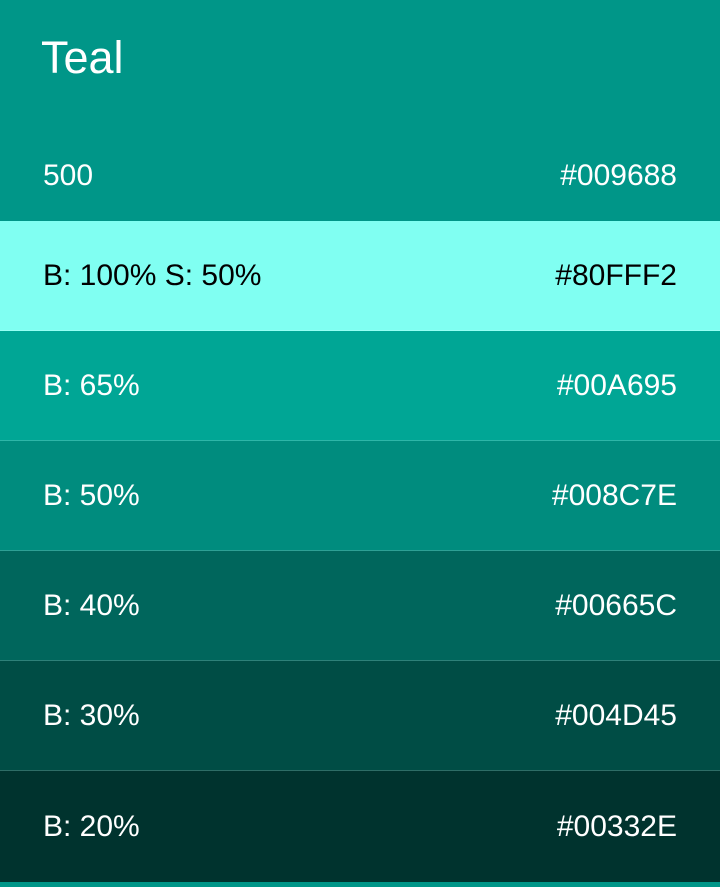  Describe the element at coordinates (616, 605) in the screenshot. I see `swatch-hex: #00665C` at that location.